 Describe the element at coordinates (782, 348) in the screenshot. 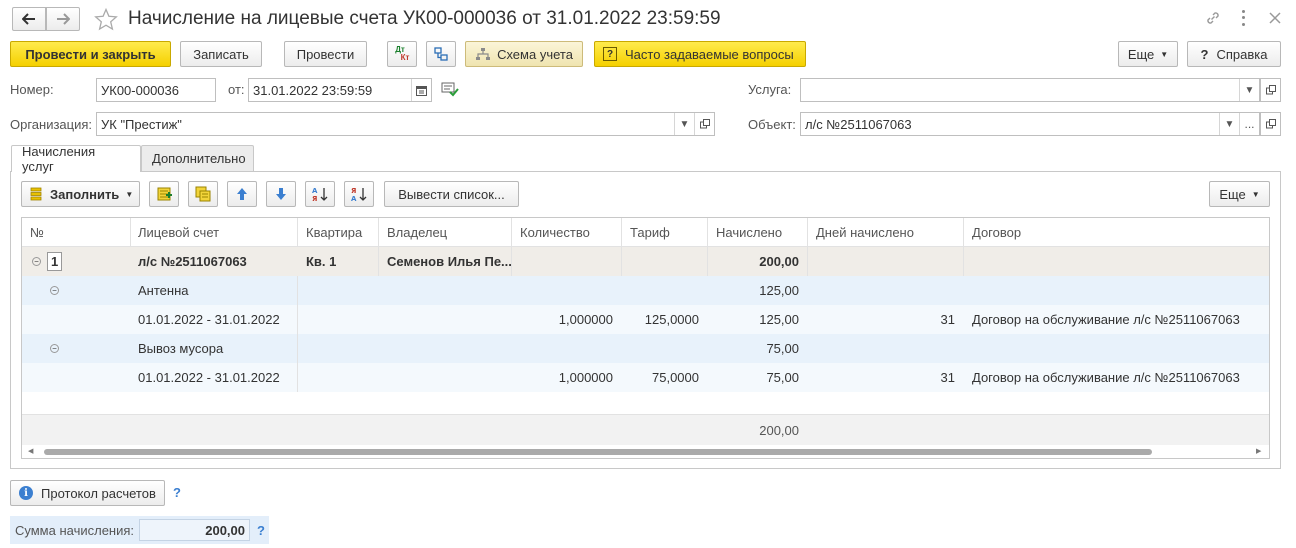

I see `service-accrued: 75,00` at that location.